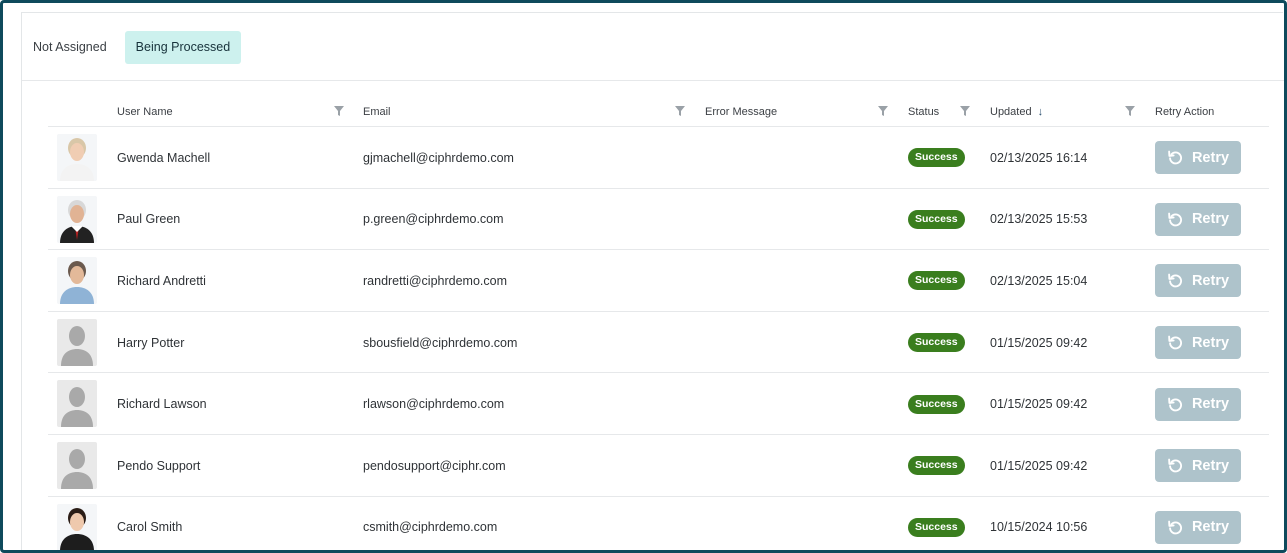 The width and height of the screenshot is (1287, 553). What do you see at coordinates (435, 280) in the screenshot?
I see `email-cell: randretti@ciphrdemo.com` at bounding box center [435, 280].